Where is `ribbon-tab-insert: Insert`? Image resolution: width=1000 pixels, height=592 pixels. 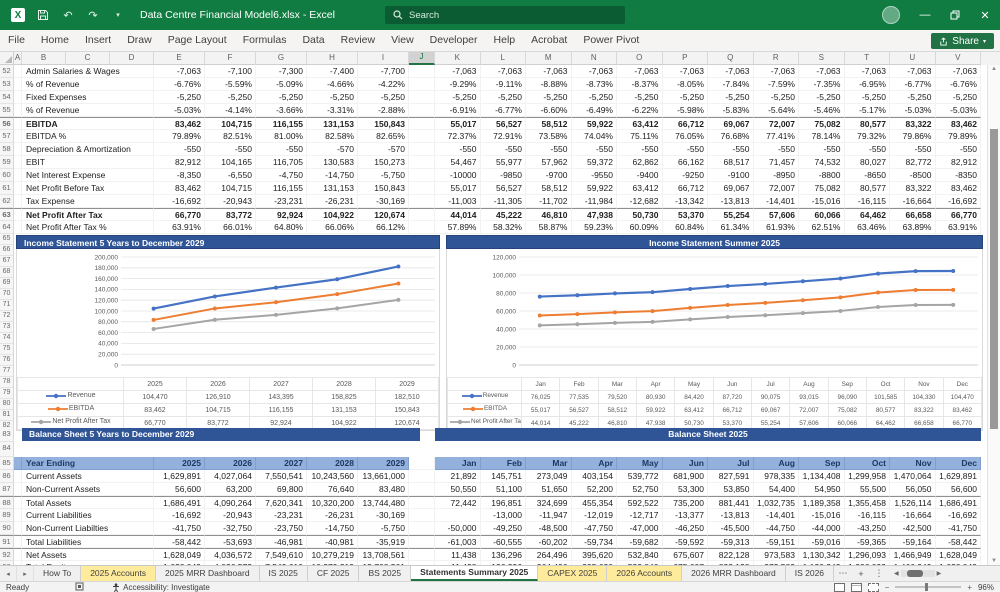
ribbon-tab-insert: Insert is located at coordinates (98, 40).